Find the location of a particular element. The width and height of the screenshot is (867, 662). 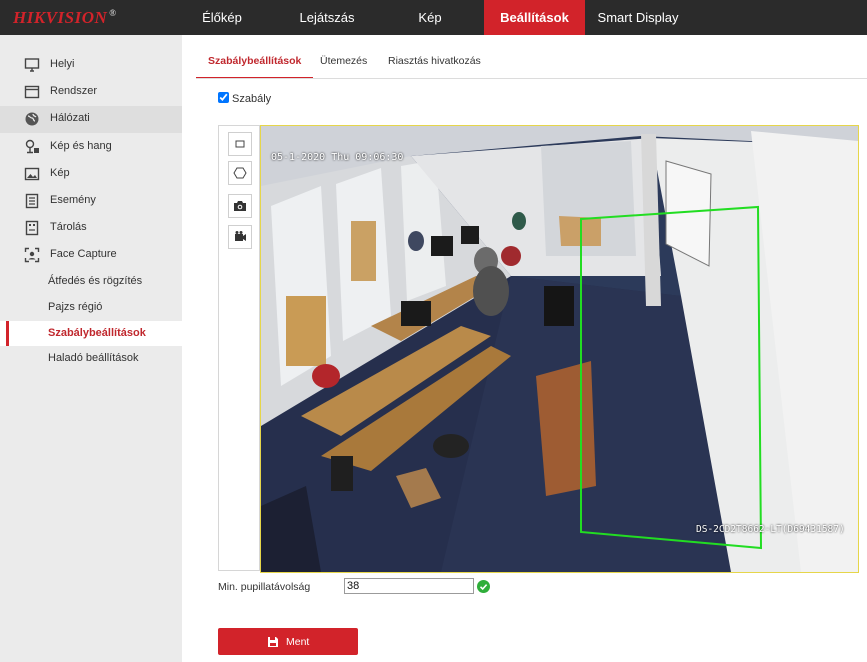

osd-timestamp: 05-1-2020 Thu 09:06:30 is located at coordinates (337, 157).